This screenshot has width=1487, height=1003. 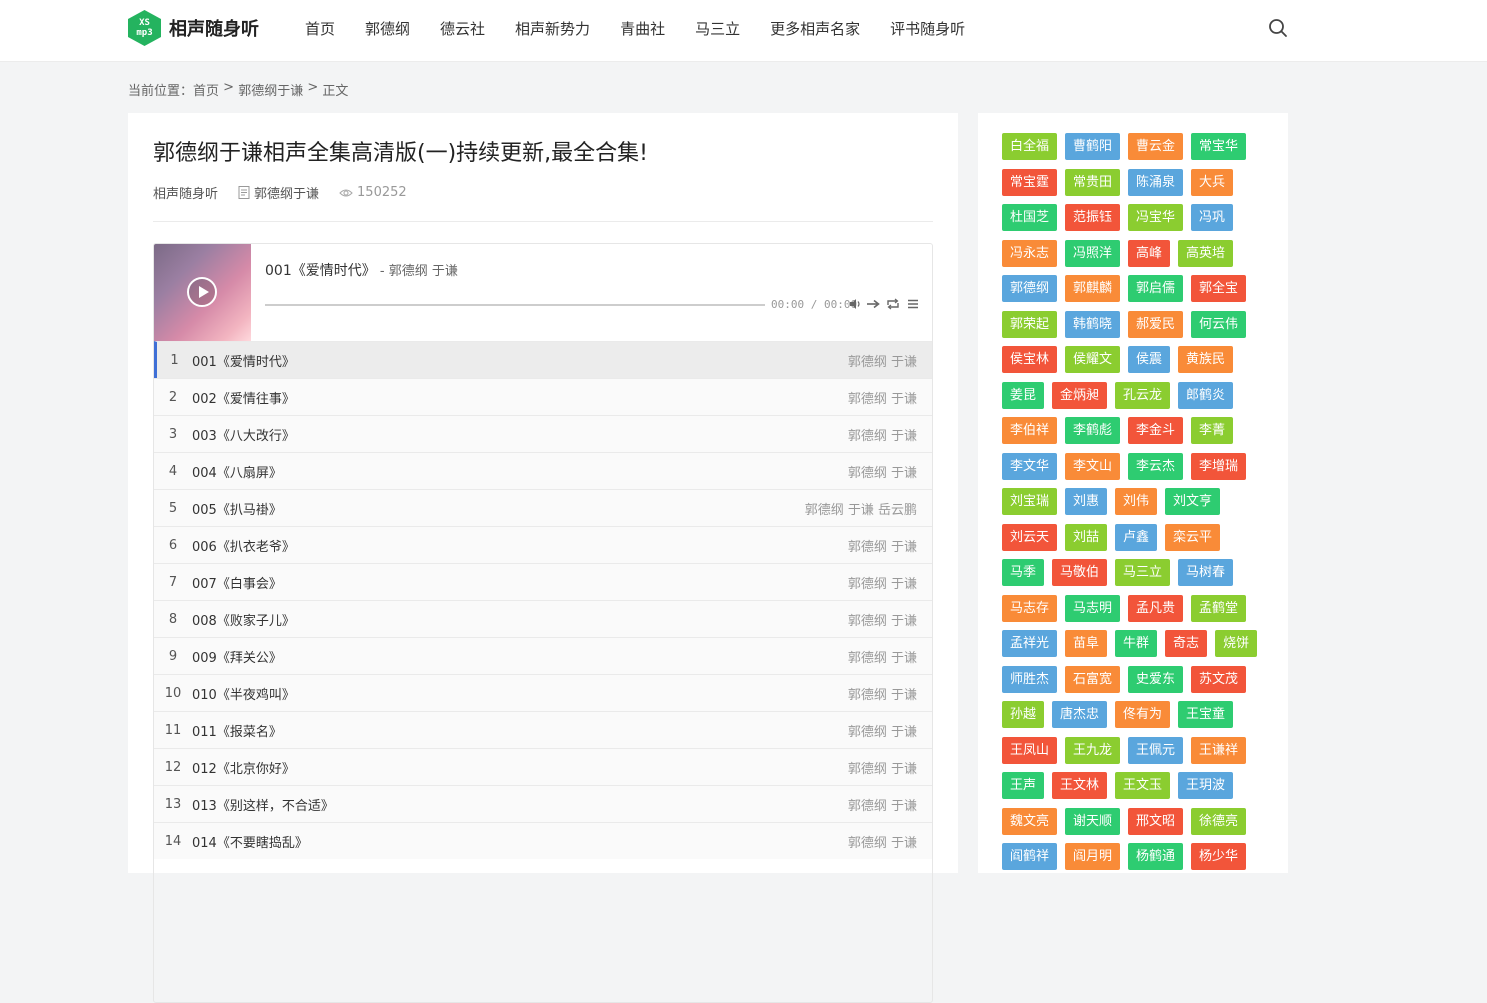 I want to click on artist-tag: 郭启儒, so click(x=1156, y=288).